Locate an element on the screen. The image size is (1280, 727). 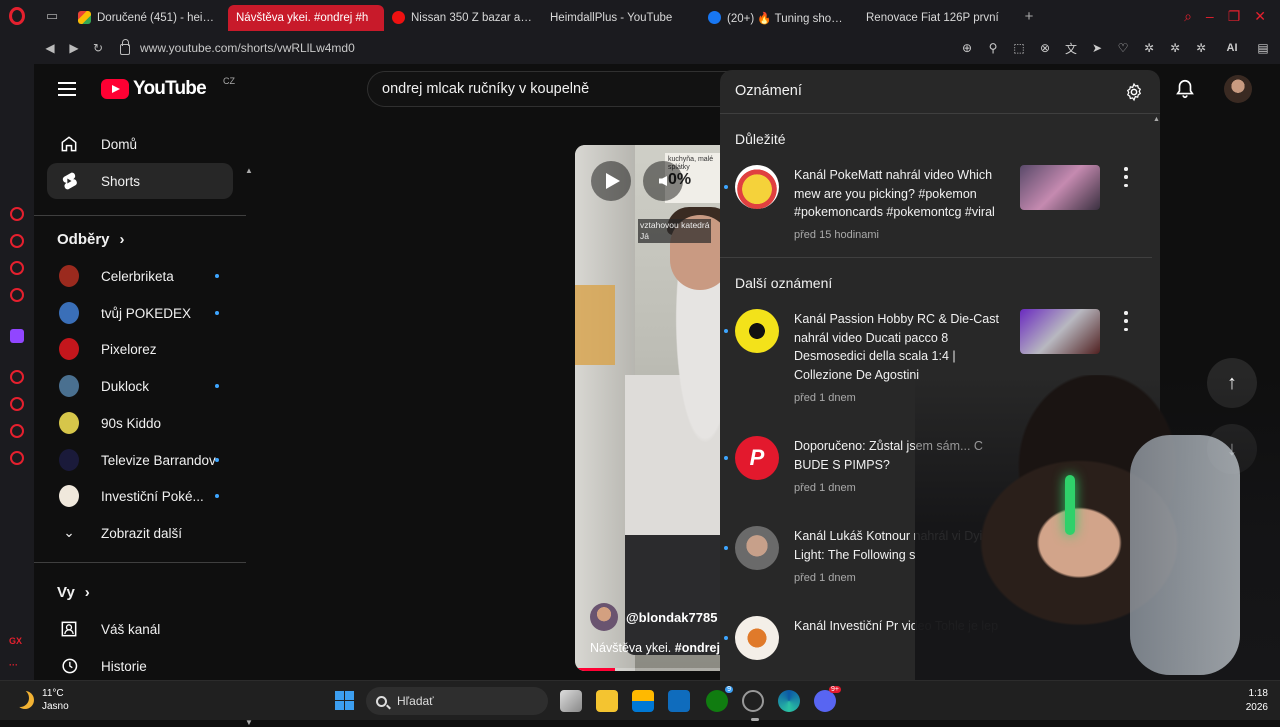
aria-ai-button: AI is located at coordinates (1232, 48).